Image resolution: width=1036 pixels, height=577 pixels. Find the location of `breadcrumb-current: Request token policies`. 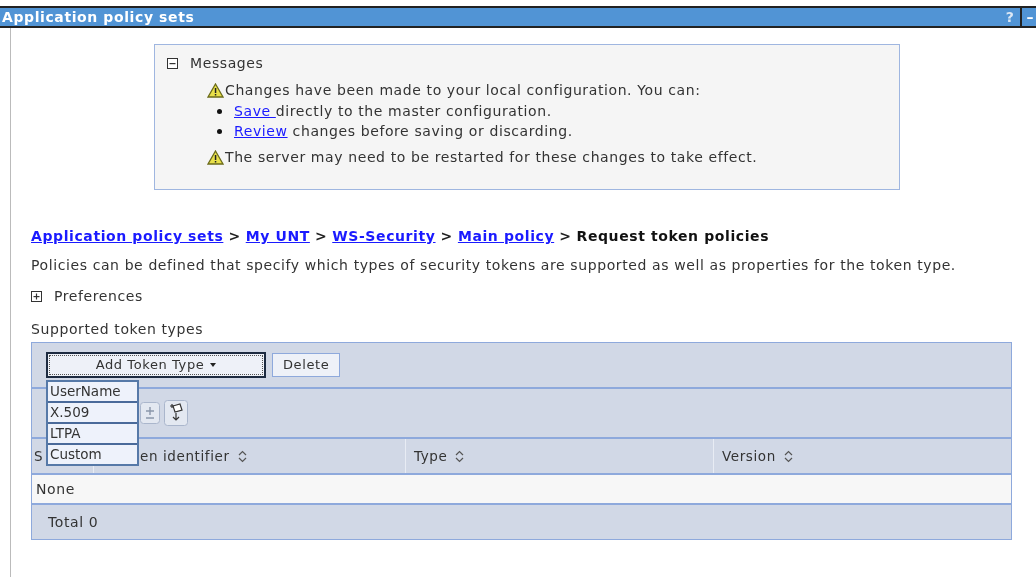

breadcrumb-current: Request token policies is located at coordinates (673, 236).